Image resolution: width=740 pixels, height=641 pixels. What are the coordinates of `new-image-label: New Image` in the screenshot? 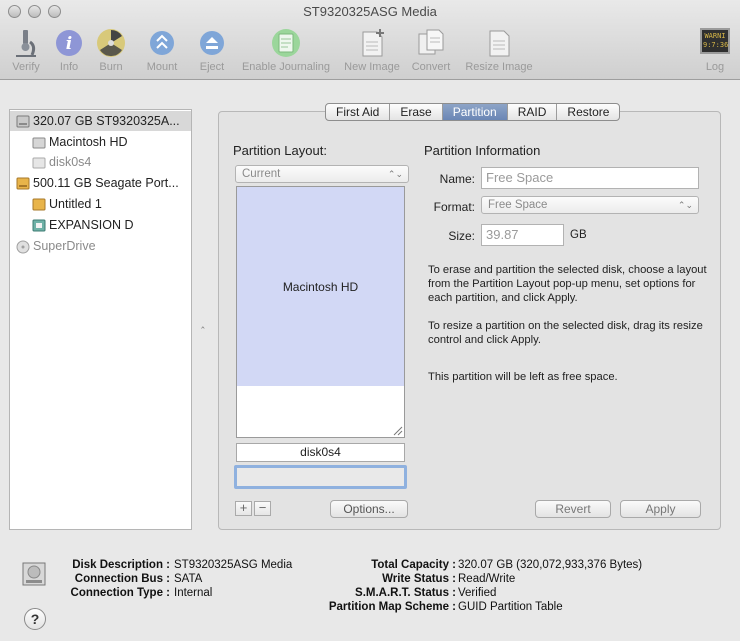 It's located at (372, 67).